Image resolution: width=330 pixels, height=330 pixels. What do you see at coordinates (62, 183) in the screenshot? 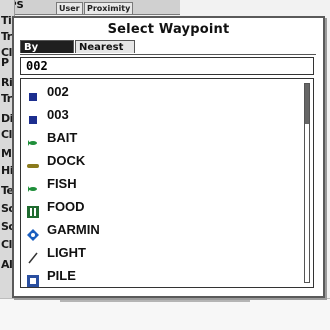
I see `waypoint-name: FISH` at bounding box center [62, 183].